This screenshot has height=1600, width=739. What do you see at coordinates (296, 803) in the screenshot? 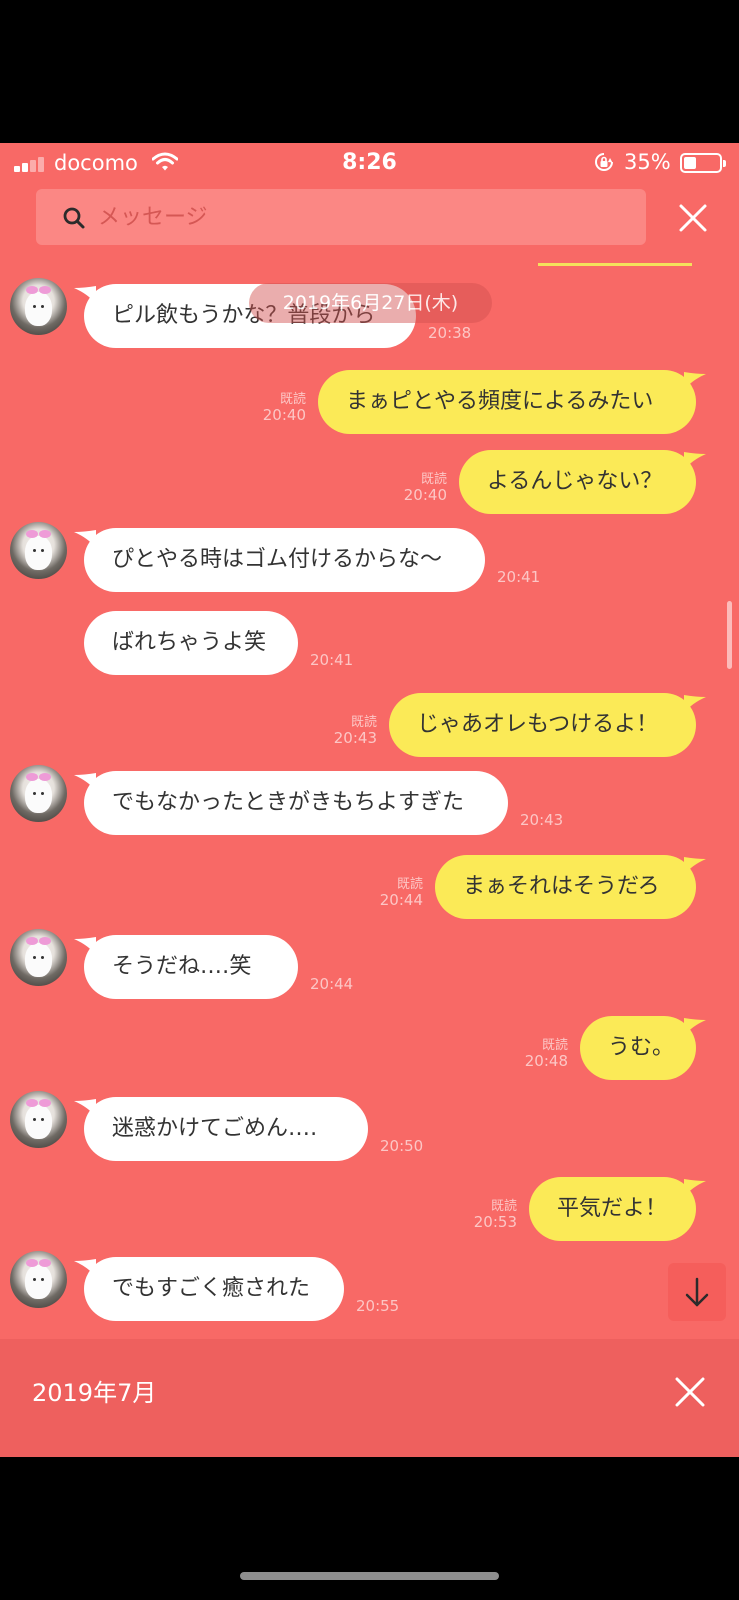
I see `incoming-message: でもなかったときがきもちよすぎた` at bounding box center [296, 803].